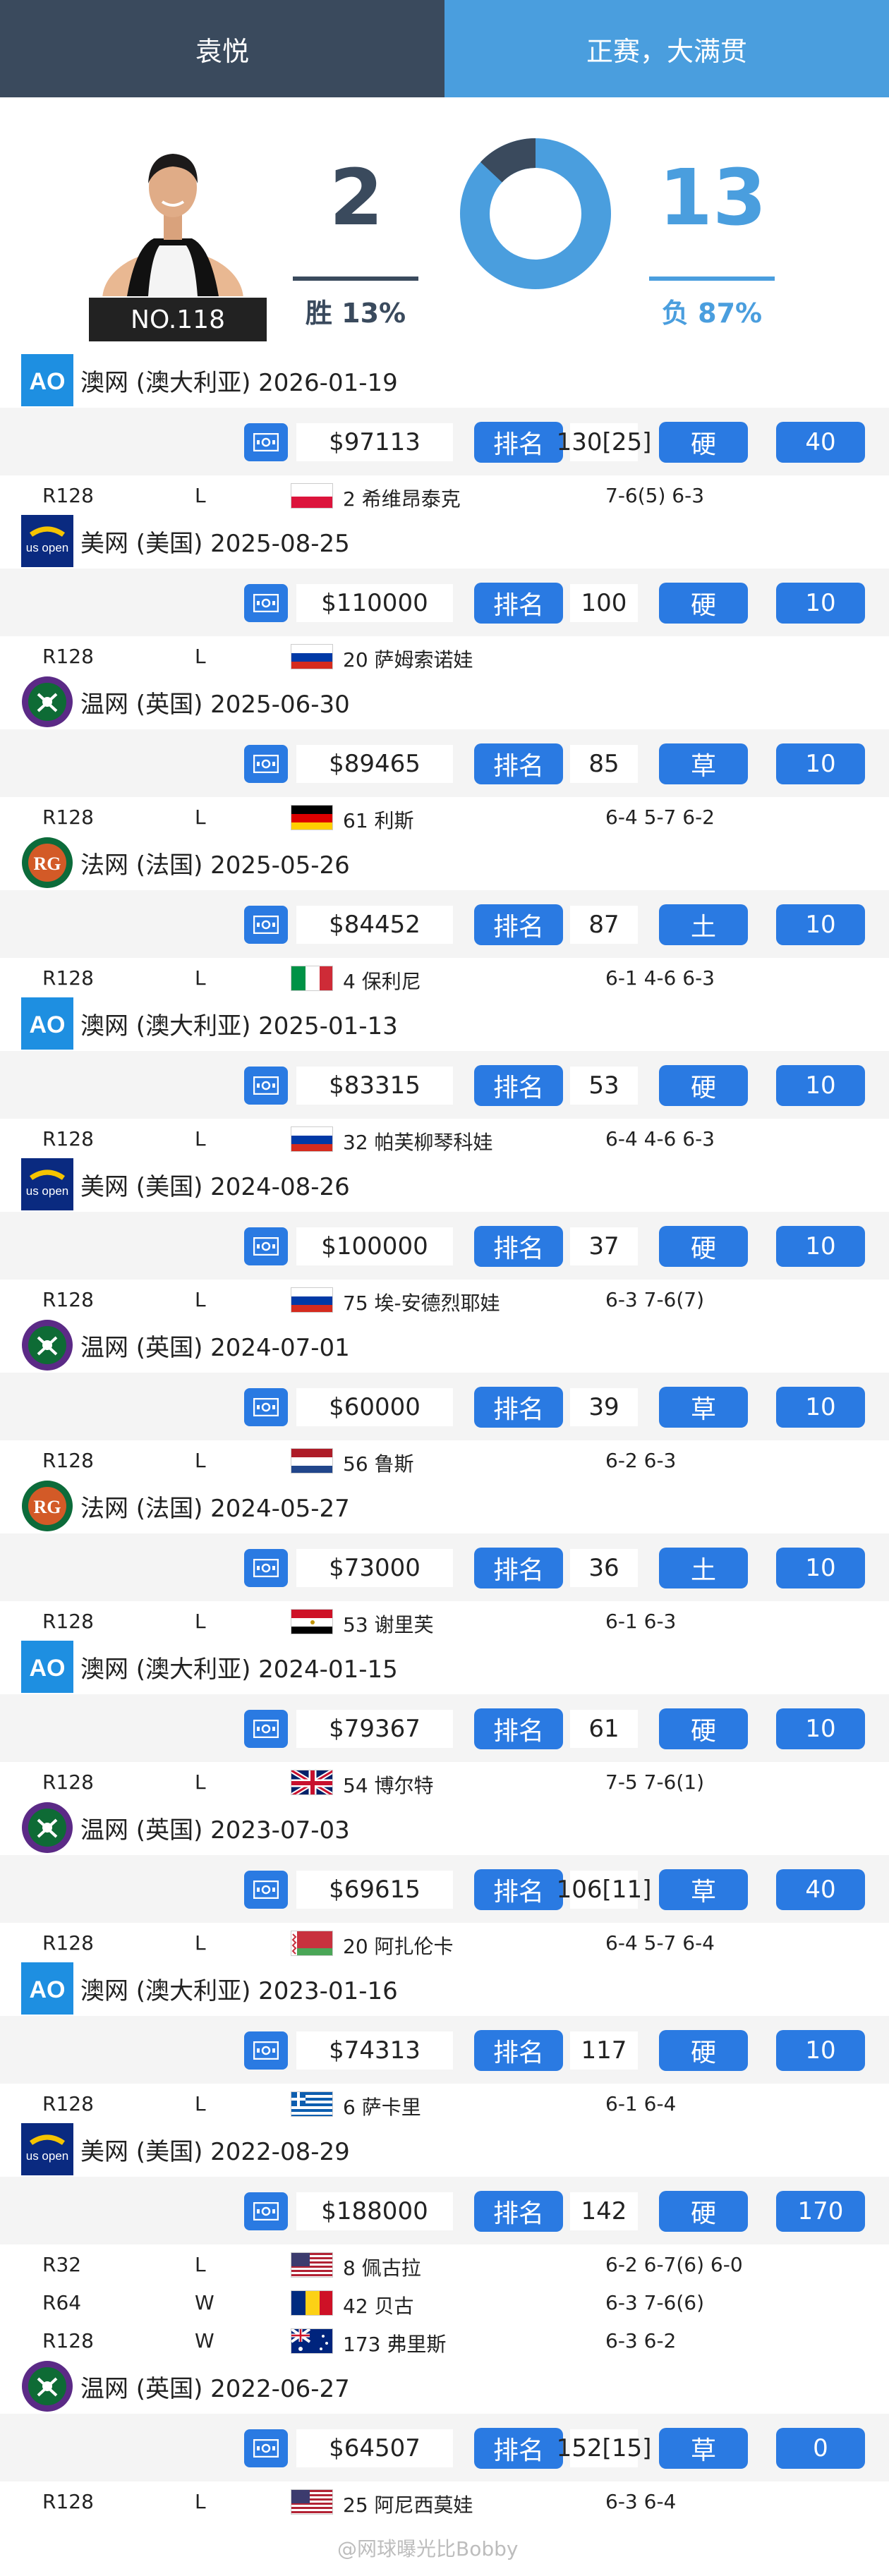  I want to click on tournament-info-bar: $74313 排名 117 硬 10, so click(445, 2050).